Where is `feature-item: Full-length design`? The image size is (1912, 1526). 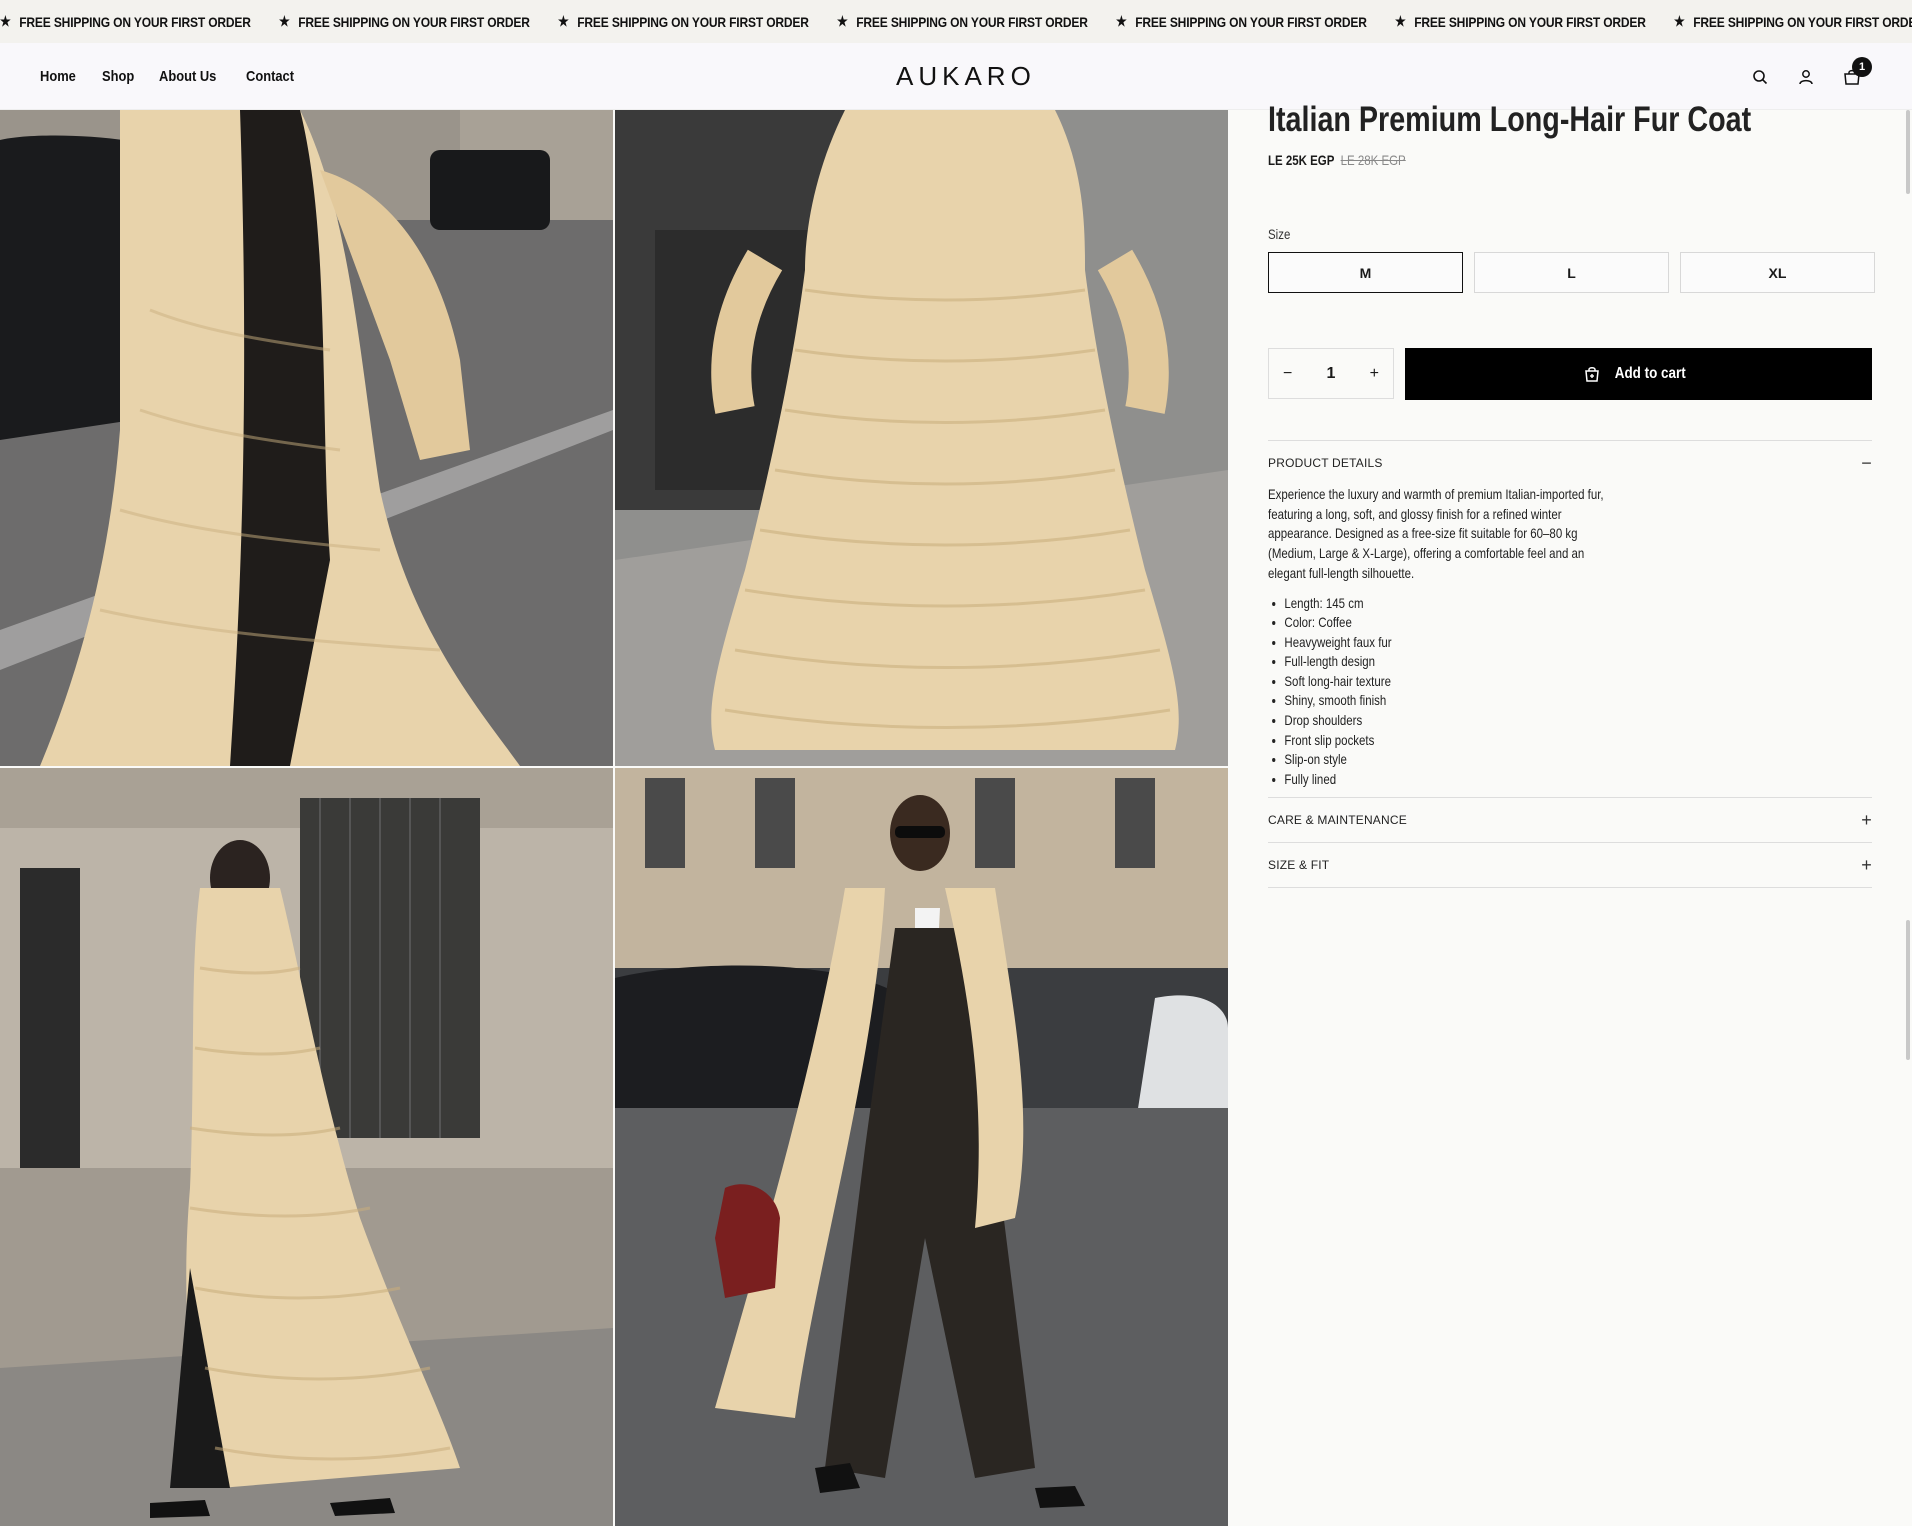 feature-item: Full-length design is located at coordinates (1523, 662).